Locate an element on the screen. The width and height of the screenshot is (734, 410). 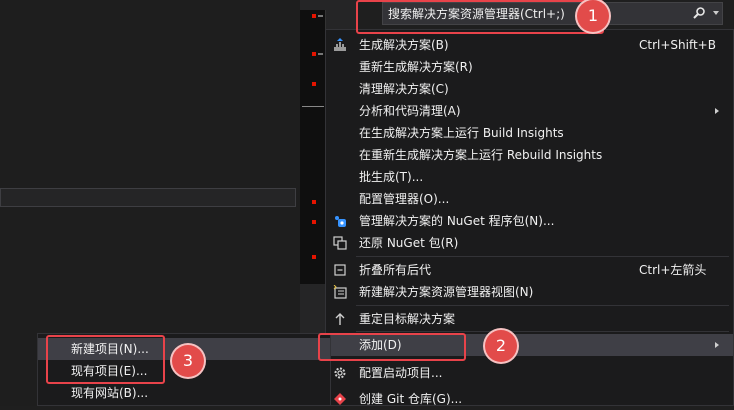
menu-item-clean-solution: 清理解决方案(C) is located at coordinates (529, 89).